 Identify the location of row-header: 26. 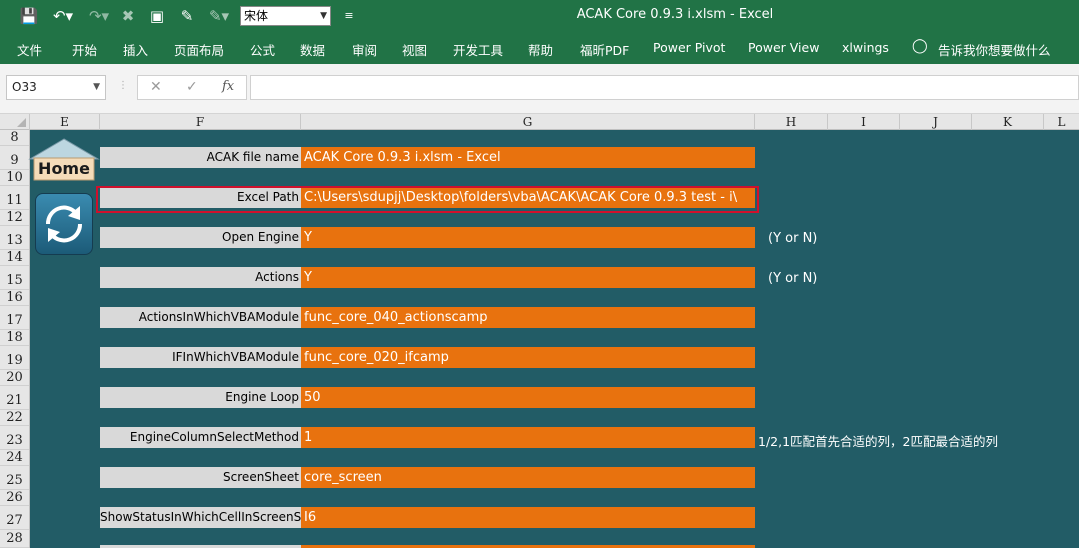
(14, 498).